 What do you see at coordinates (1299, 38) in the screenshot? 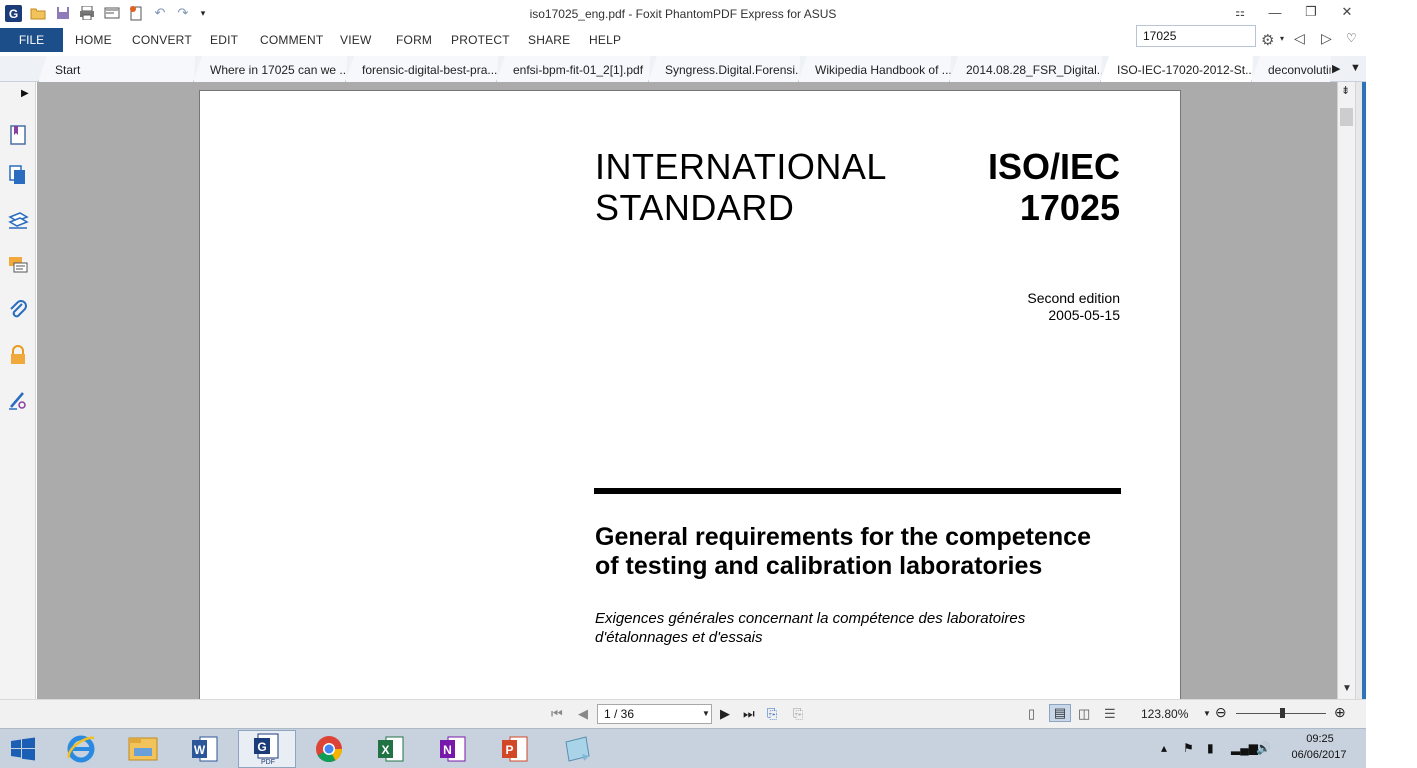
I see `previous-result-icon: ◁` at bounding box center [1299, 38].